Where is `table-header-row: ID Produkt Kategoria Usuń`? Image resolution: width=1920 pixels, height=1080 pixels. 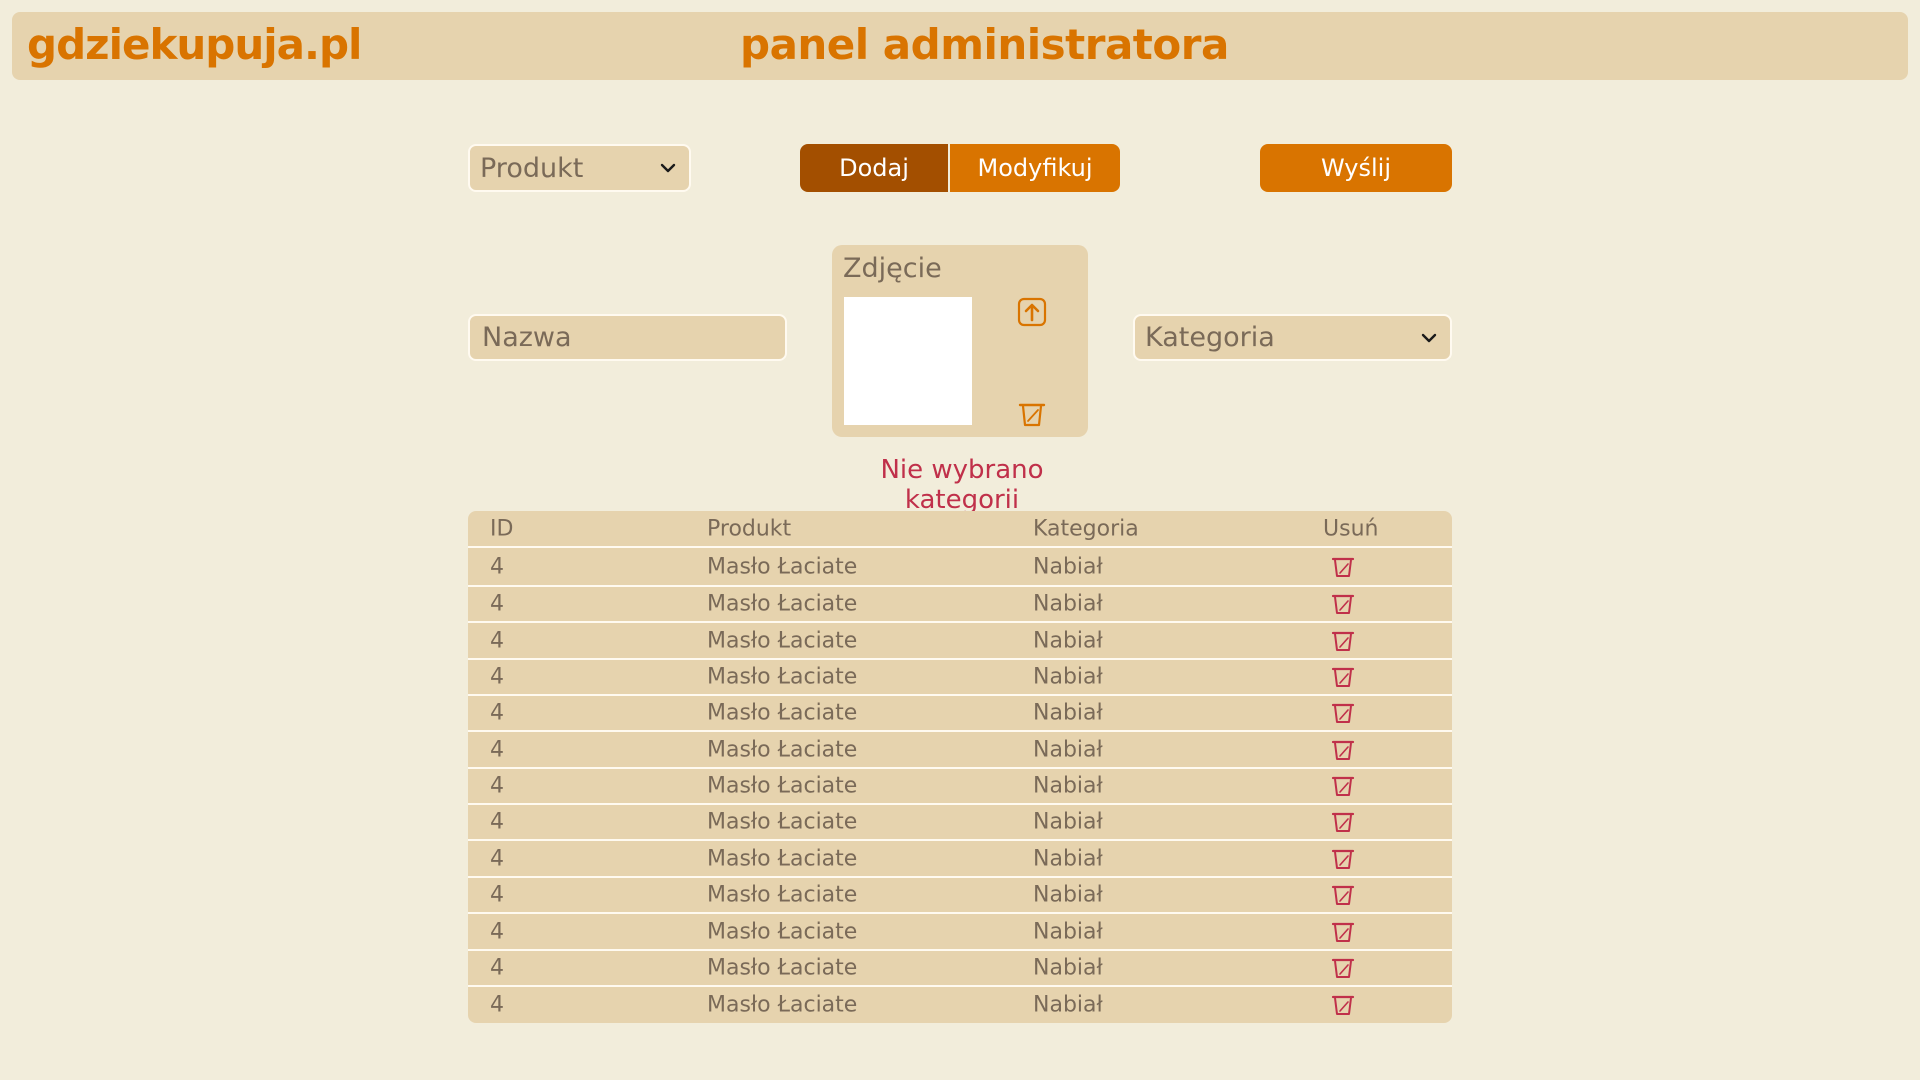
table-header-row: ID Produkt Kategoria Usuń is located at coordinates (960, 529).